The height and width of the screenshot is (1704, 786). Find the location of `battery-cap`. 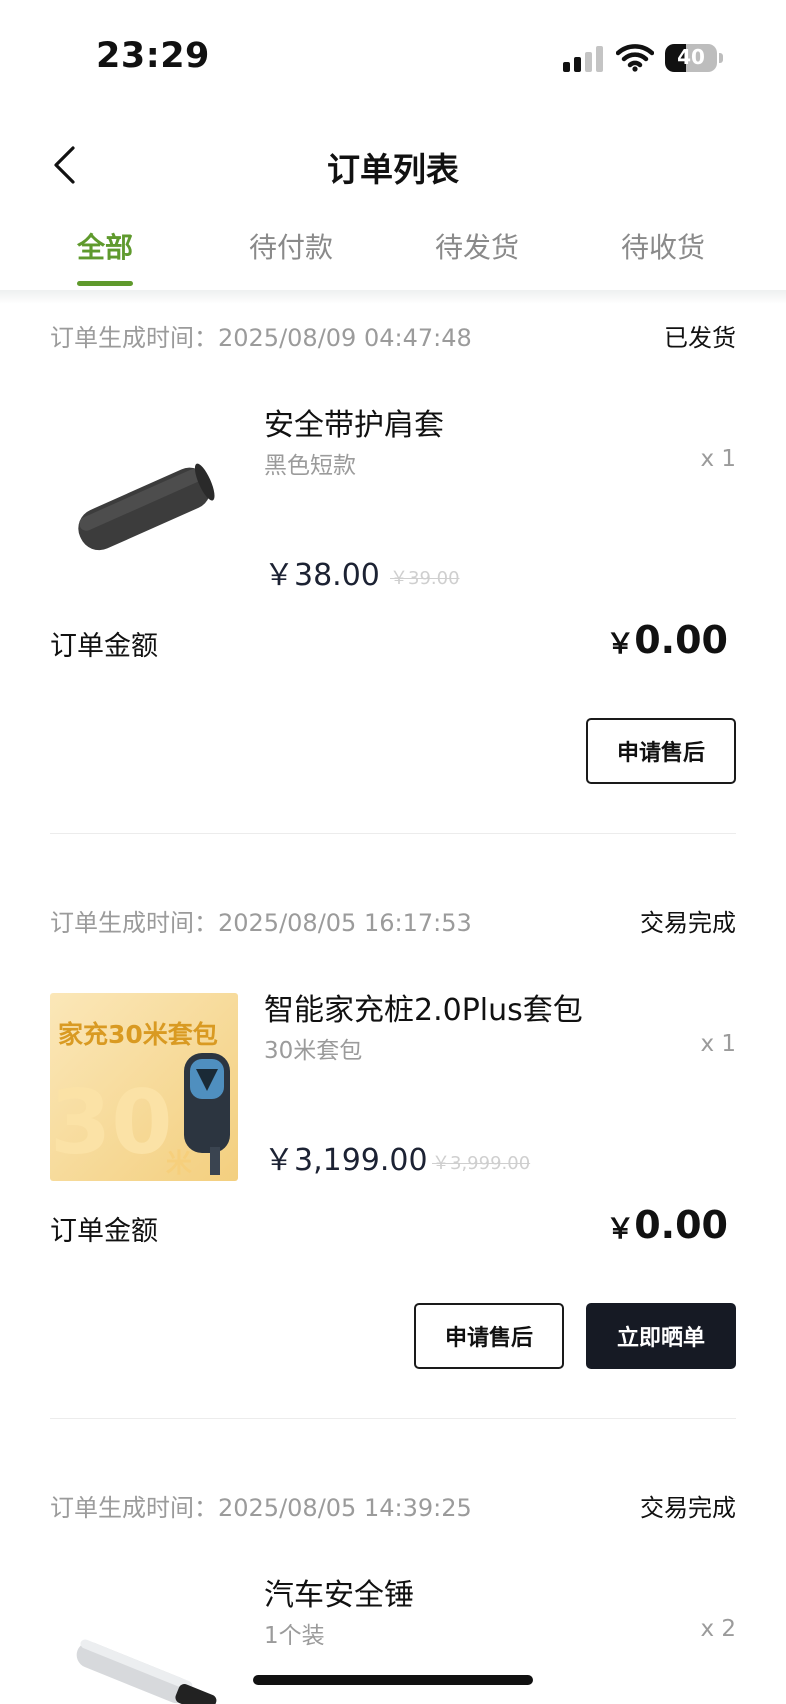

battery-cap is located at coordinates (721, 58).